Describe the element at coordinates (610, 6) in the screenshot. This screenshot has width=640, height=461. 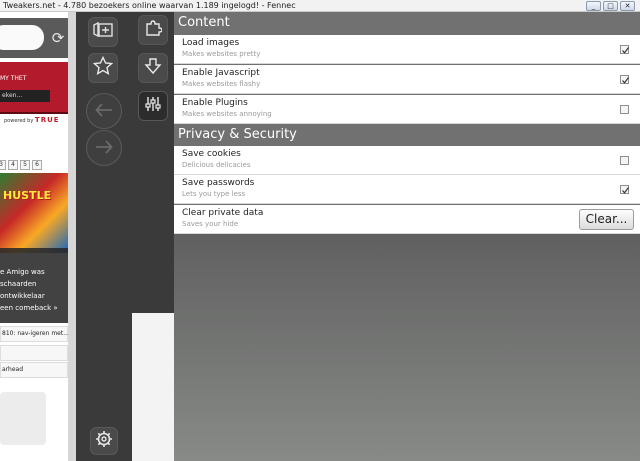
I see `maximize-button: □` at that location.